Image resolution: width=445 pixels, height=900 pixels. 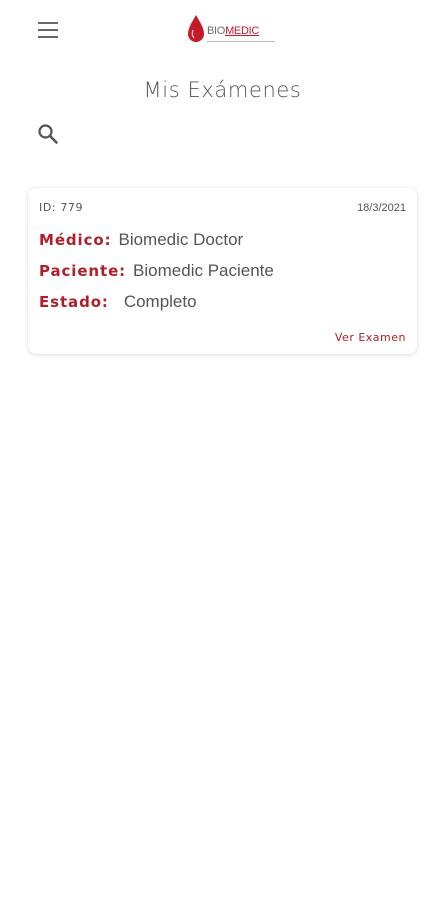 I want to click on paciente-value: Biomedic Paciente, so click(x=203, y=270).